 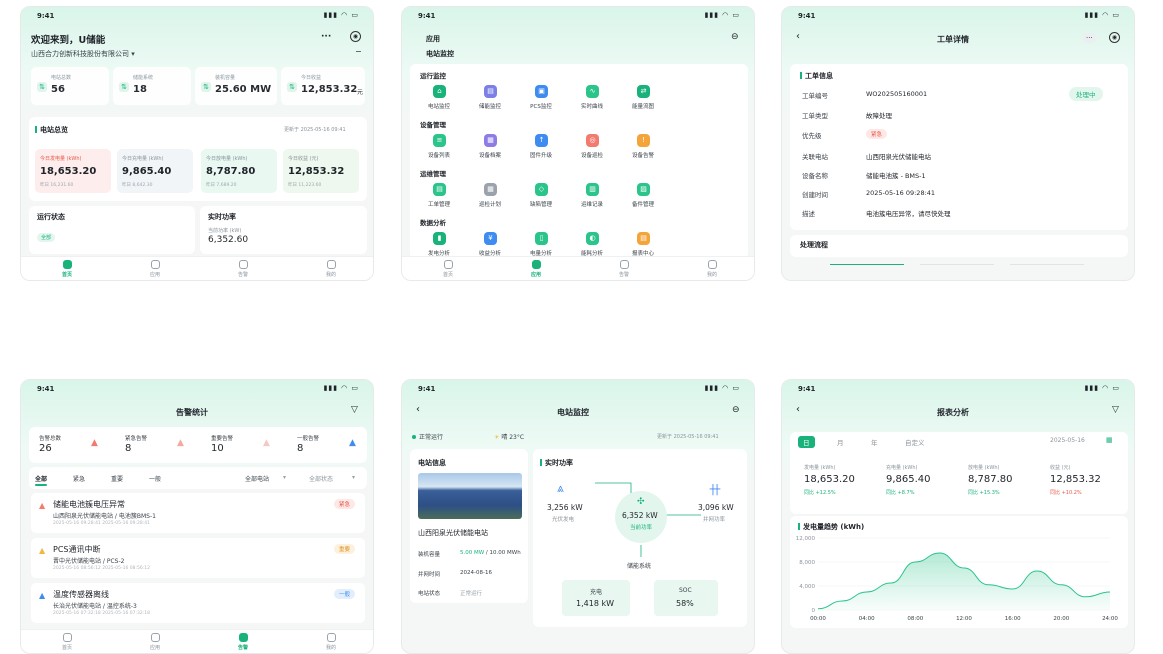 I want to click on order-icon: ▤, so click(x=439, y=189).